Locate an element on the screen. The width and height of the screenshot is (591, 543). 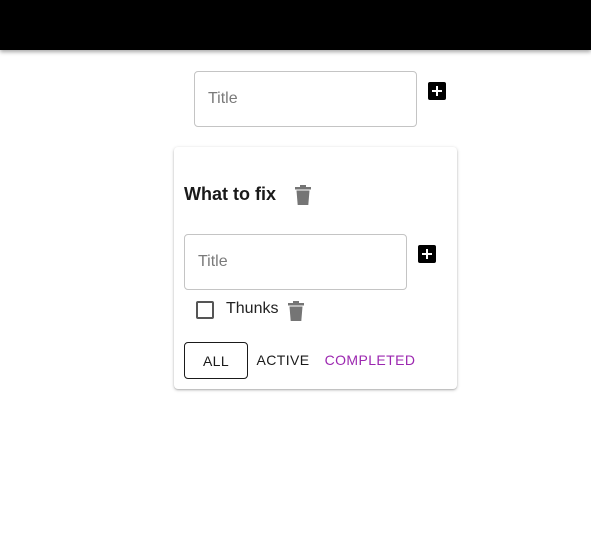
task-label: Thunks is located at coordinates (252, 308).